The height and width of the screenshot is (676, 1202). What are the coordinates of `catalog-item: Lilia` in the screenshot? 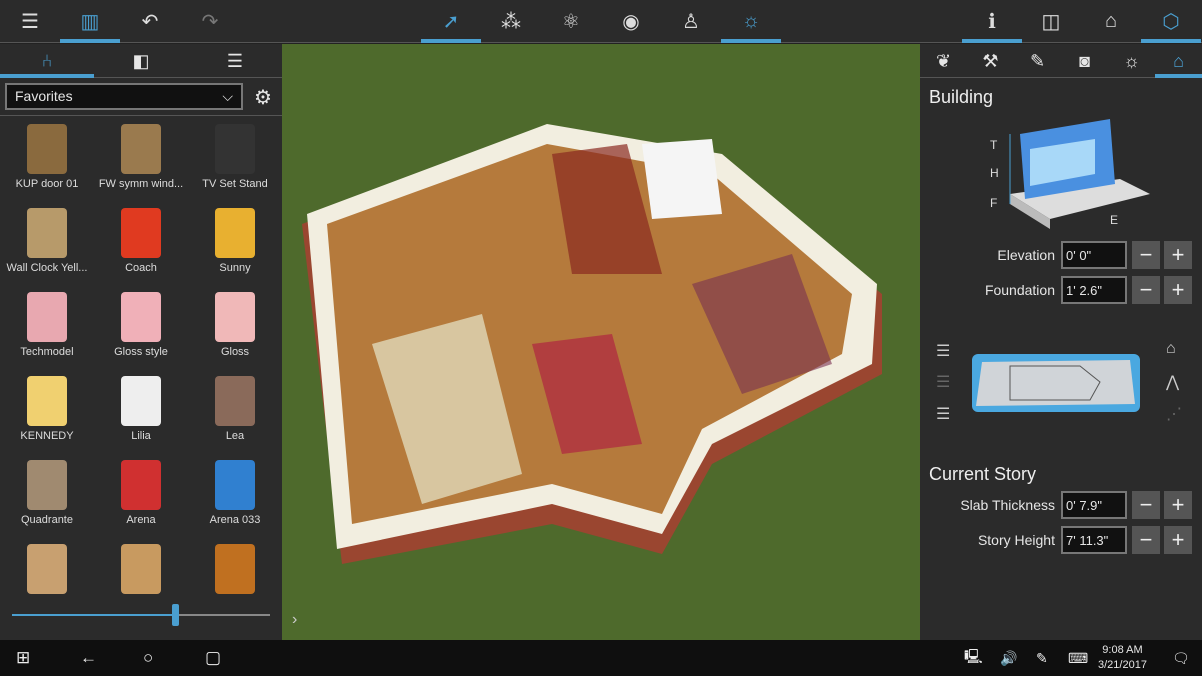 It's located at (141, 410).